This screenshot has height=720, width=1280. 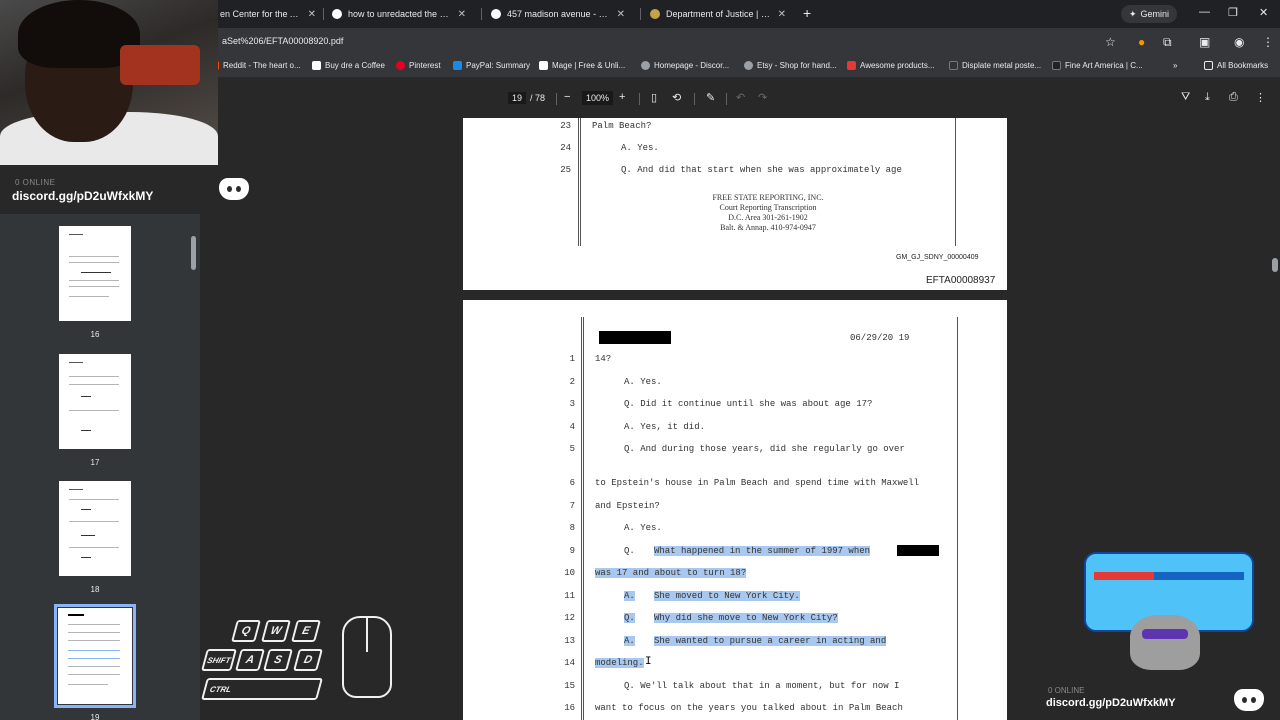 What do you see at coordinates (676, 97) in the screenshot?
I see `rotate-icon: ⟲` at bounding box center [676, 97].